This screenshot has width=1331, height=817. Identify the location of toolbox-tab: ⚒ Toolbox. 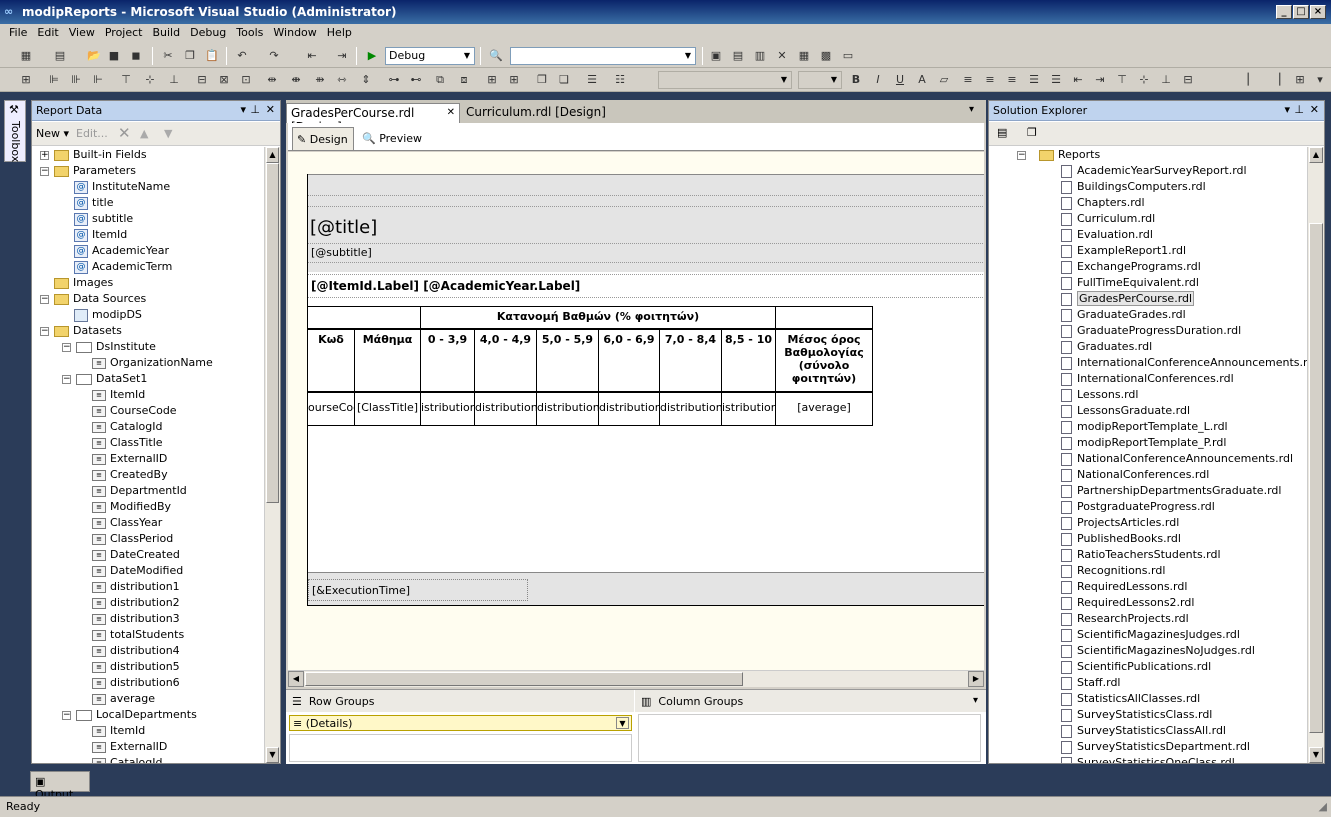
(15, 131).